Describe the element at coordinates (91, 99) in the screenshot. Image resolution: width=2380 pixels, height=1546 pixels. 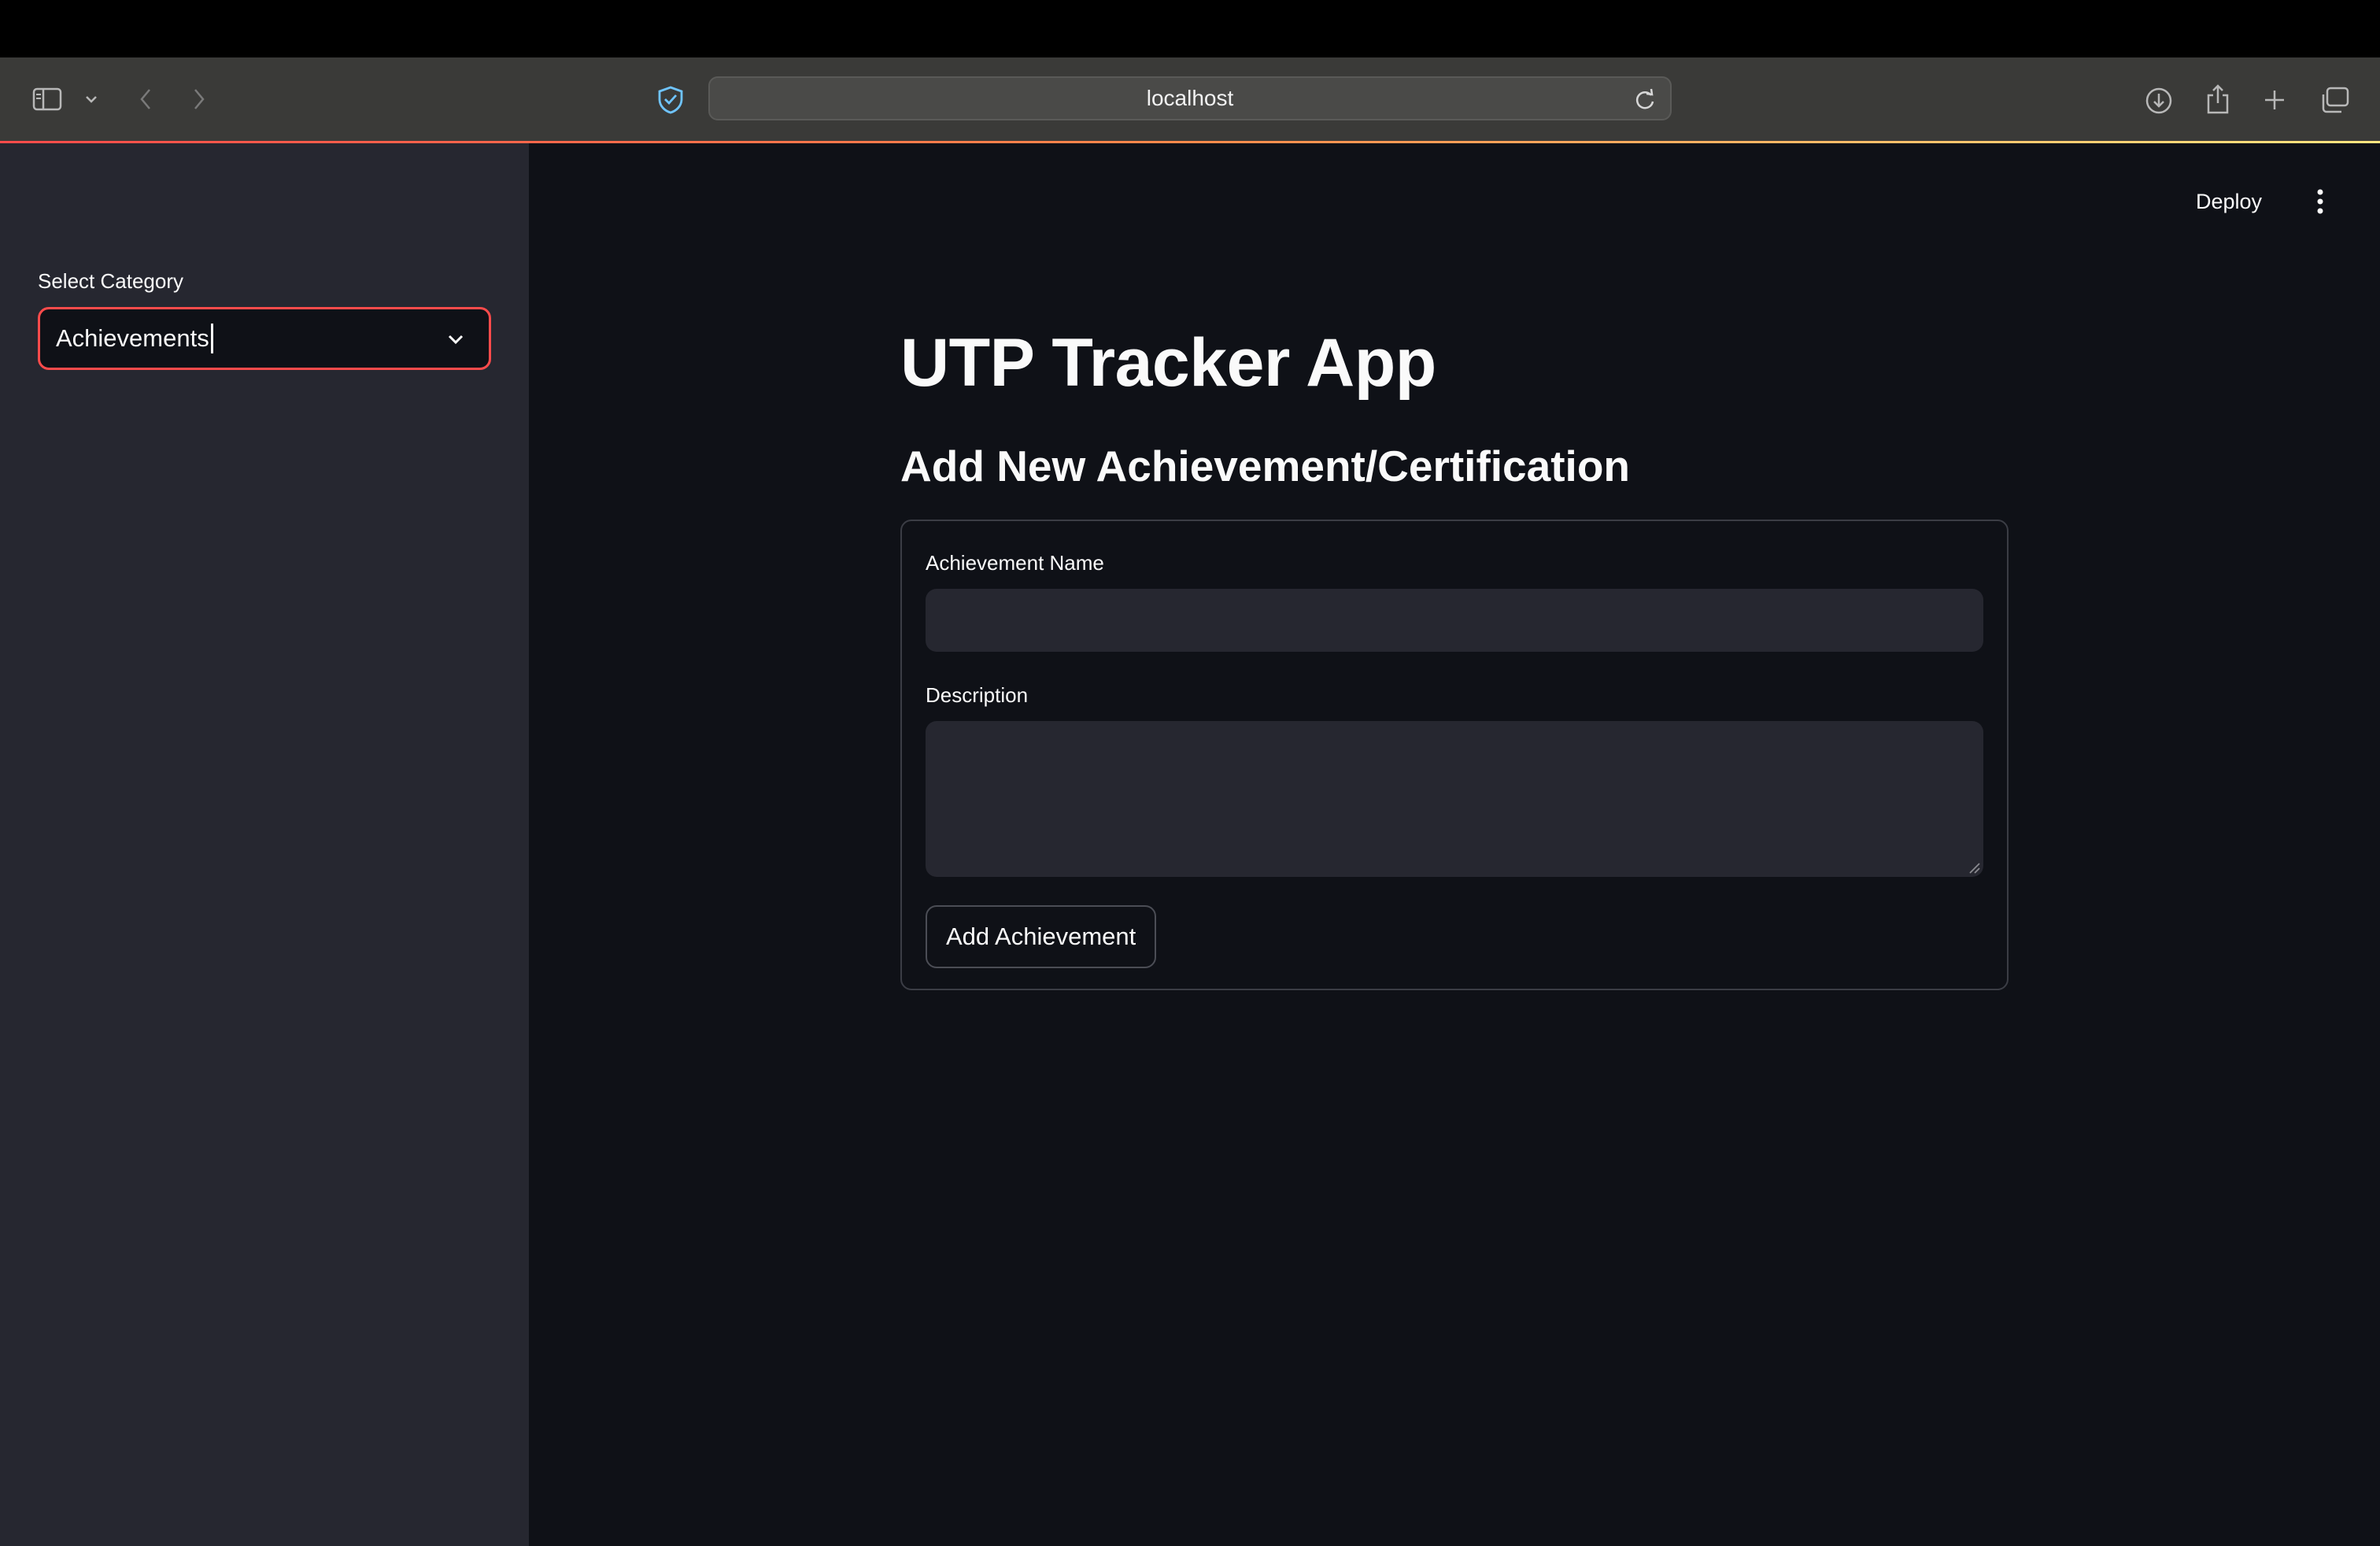
I see `chevron-down-icon` at that location.